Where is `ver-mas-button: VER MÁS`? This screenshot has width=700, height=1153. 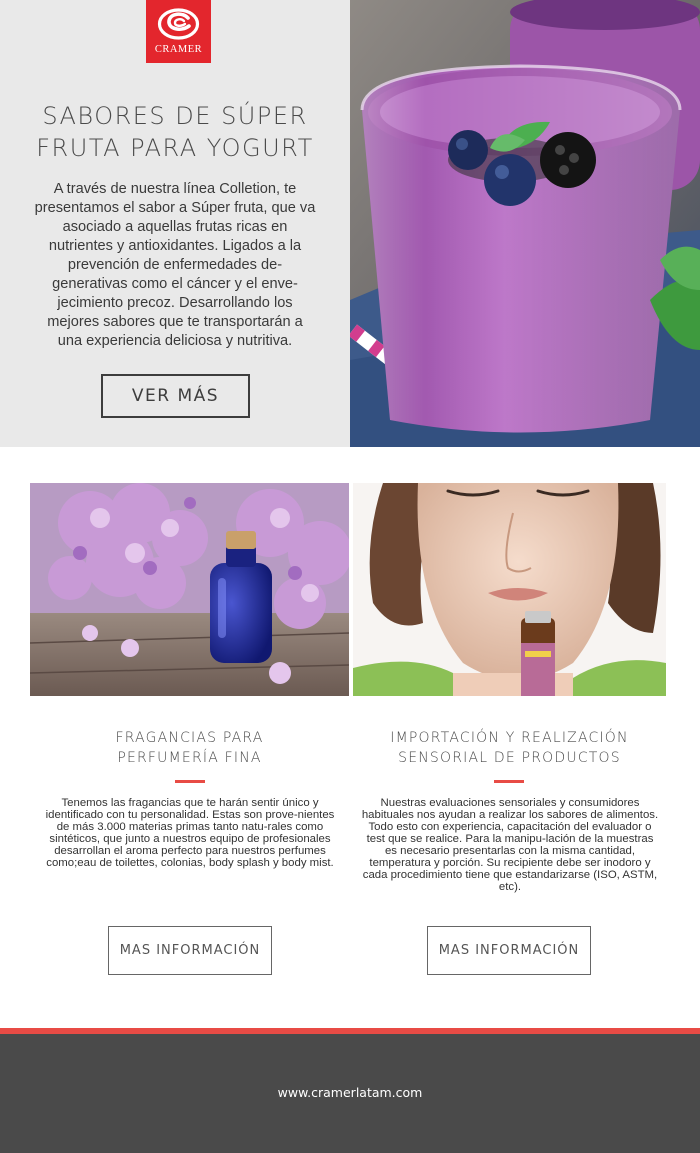 ver-mas-button: VER MÁS is located at coordinates (175, 396).